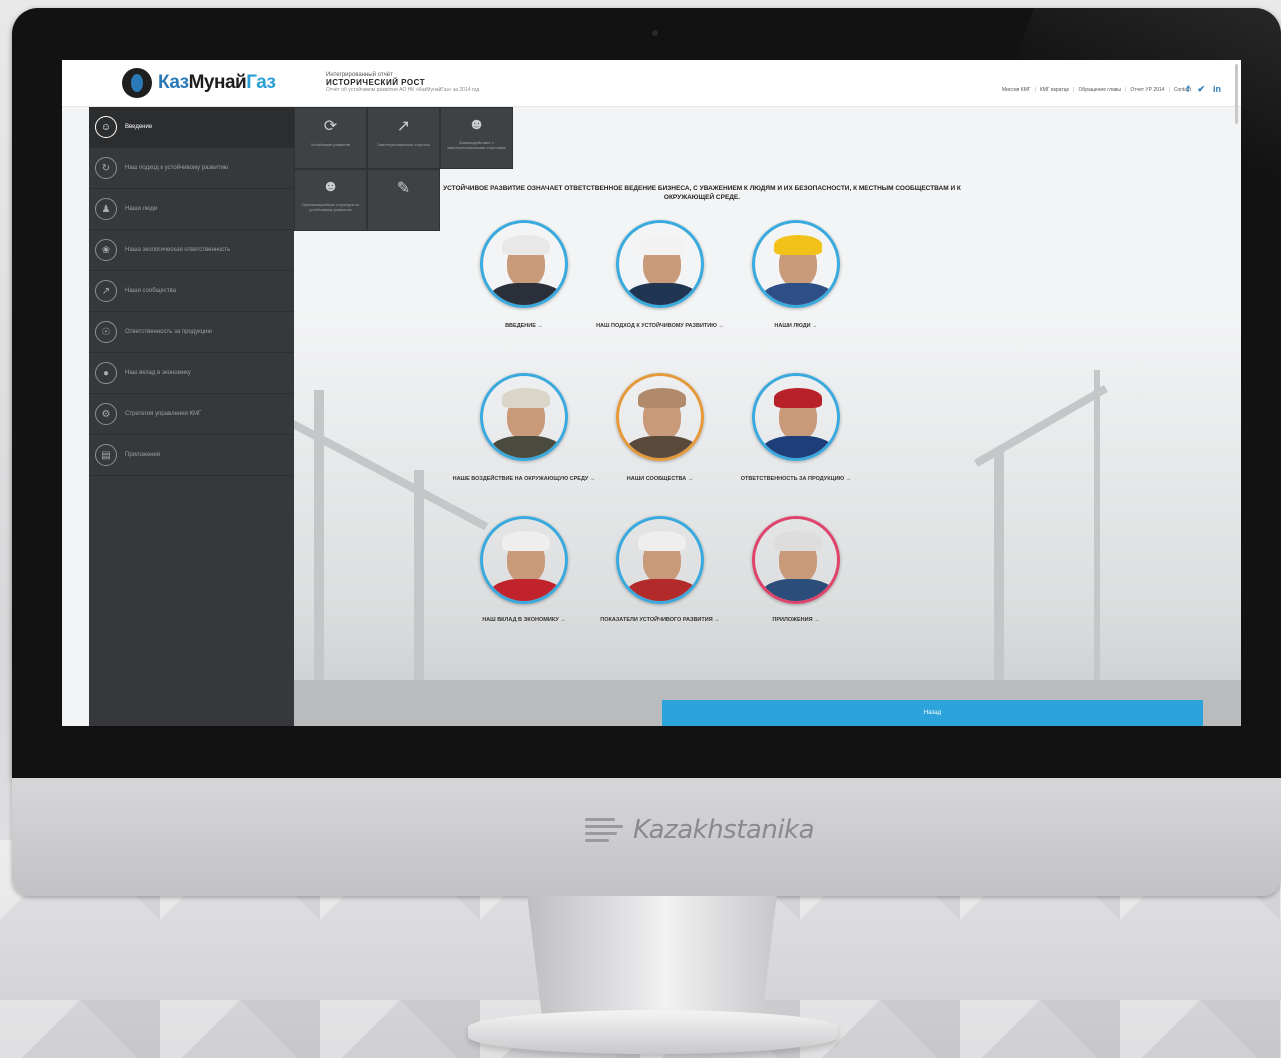  What do you see at coordinates (796, 326) in the screenshot?
I see `person-link-label: НАШИ ЛЮДИ →` at bounding box center [796, 326].